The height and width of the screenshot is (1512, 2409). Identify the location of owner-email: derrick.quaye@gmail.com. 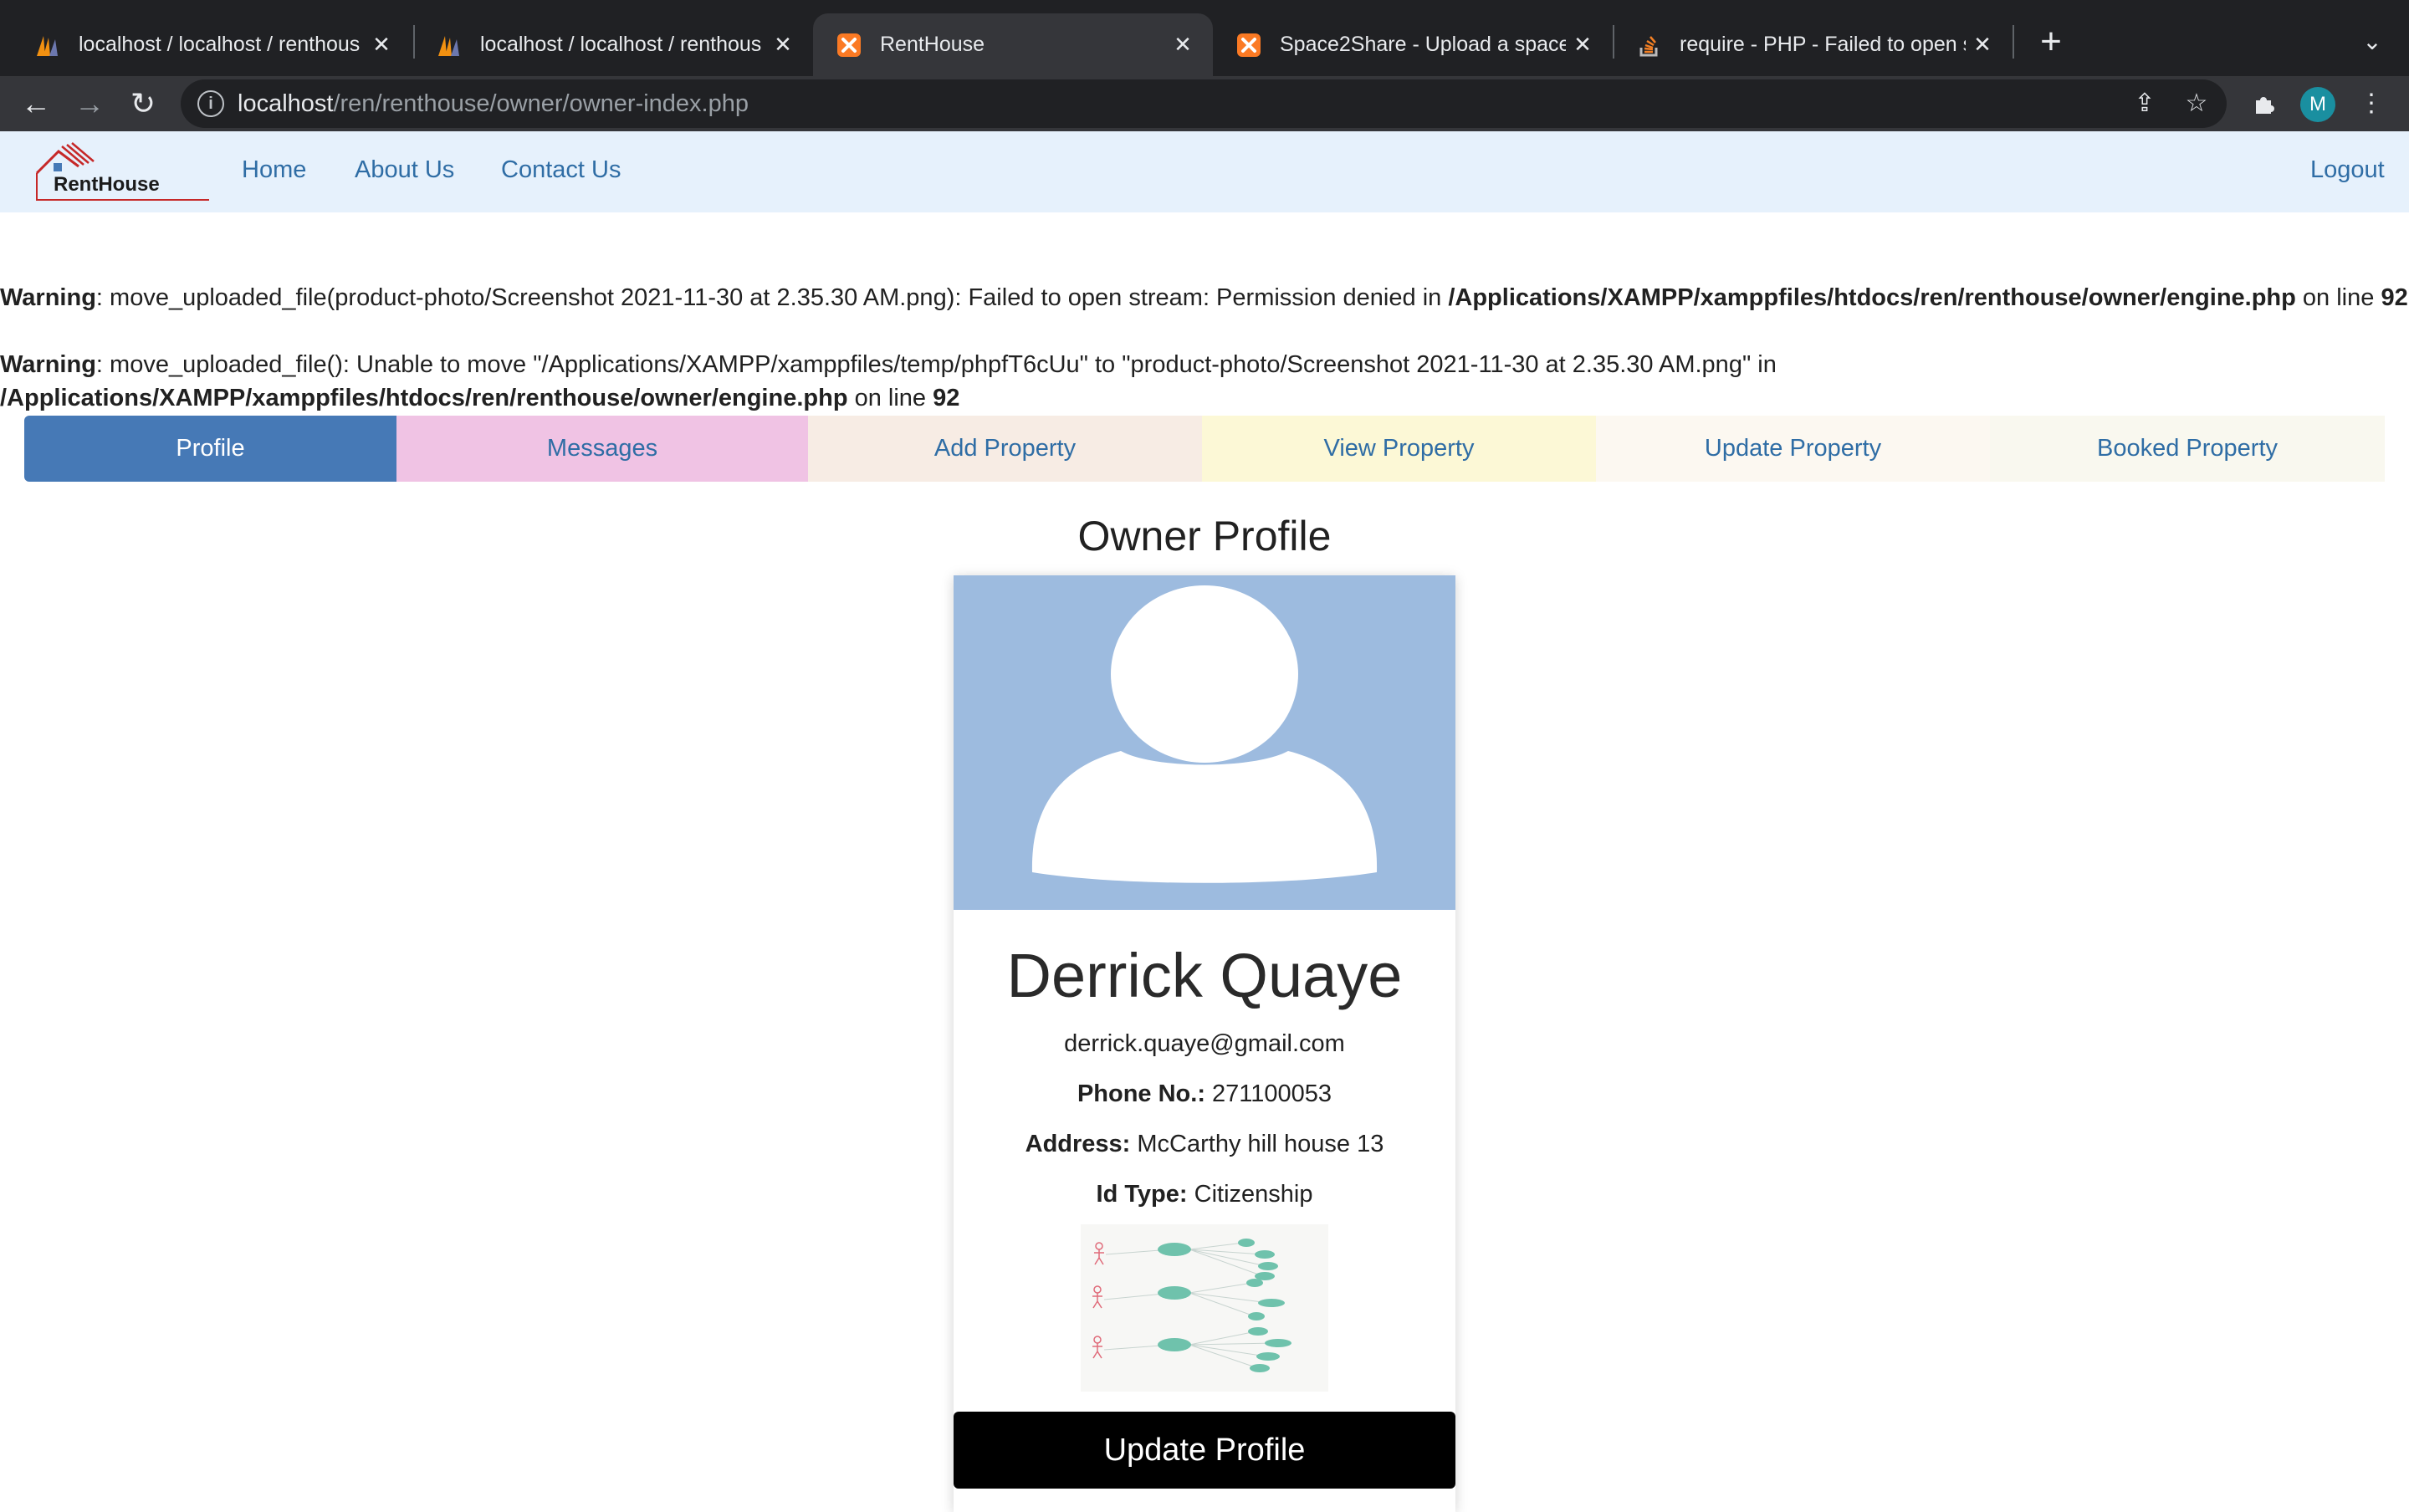
(1204, 1043).